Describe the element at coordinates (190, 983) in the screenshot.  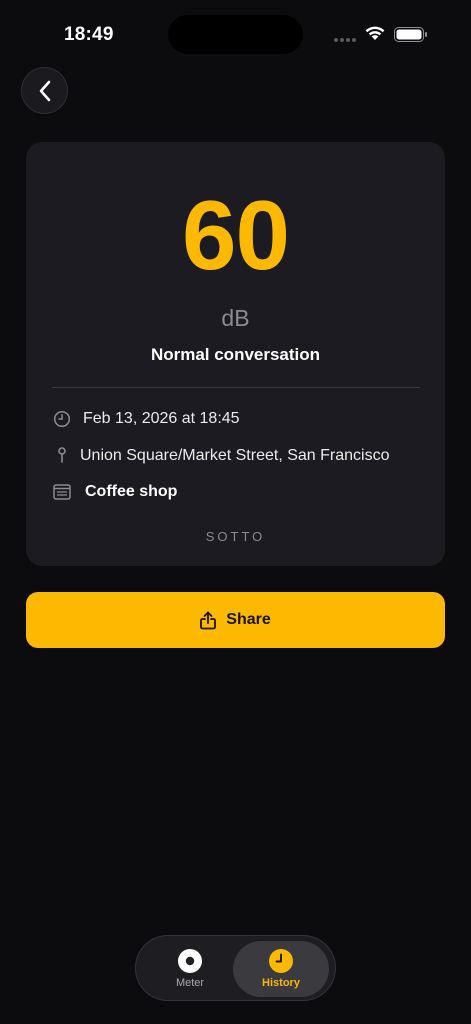
I see `tab-meter-label: Meter` at that location.